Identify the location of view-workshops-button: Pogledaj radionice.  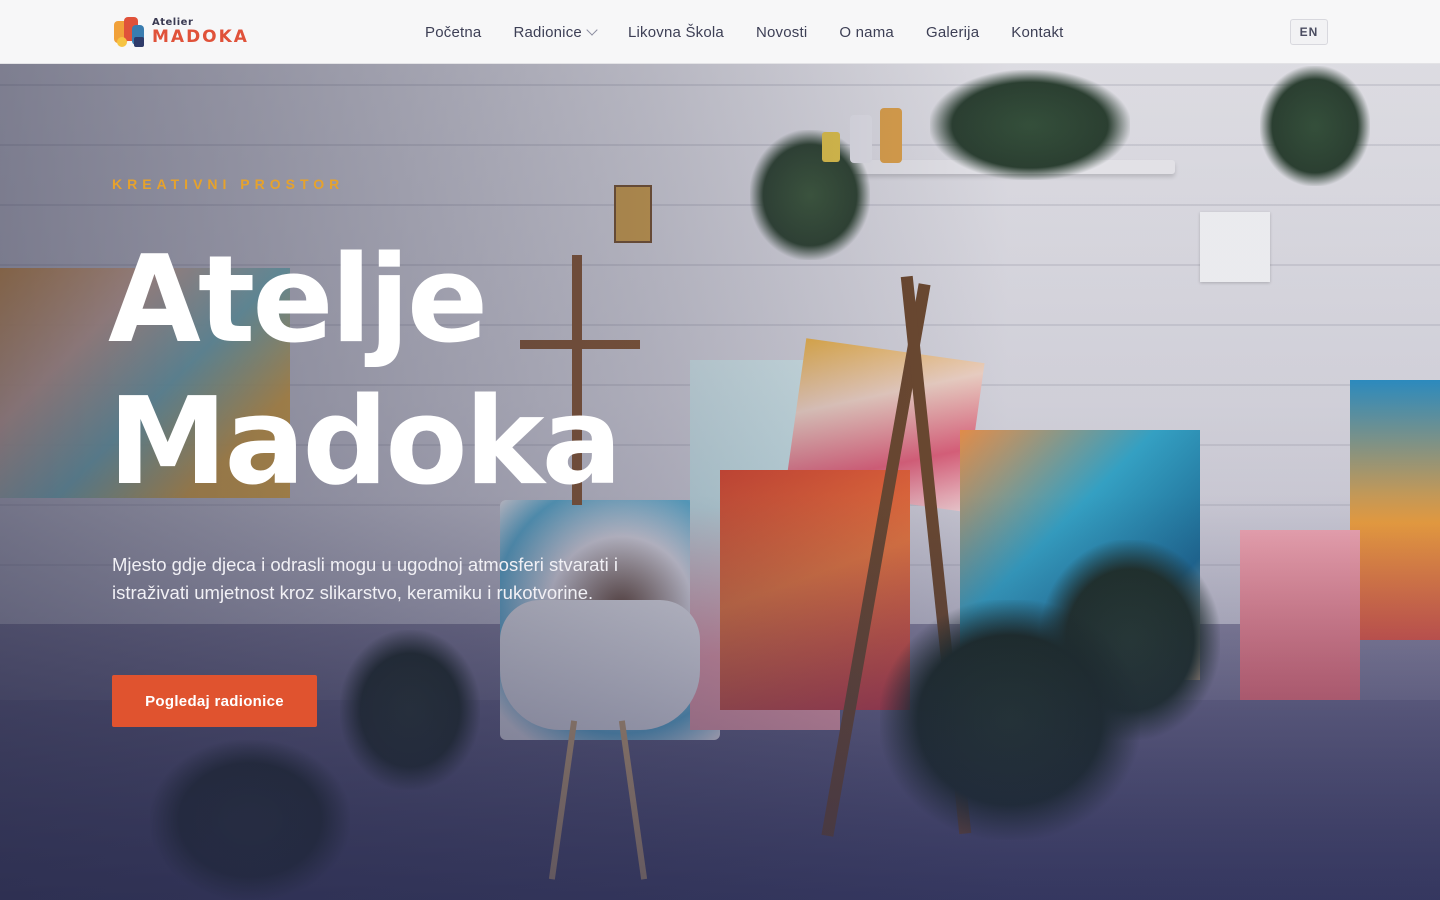
(214, 701).